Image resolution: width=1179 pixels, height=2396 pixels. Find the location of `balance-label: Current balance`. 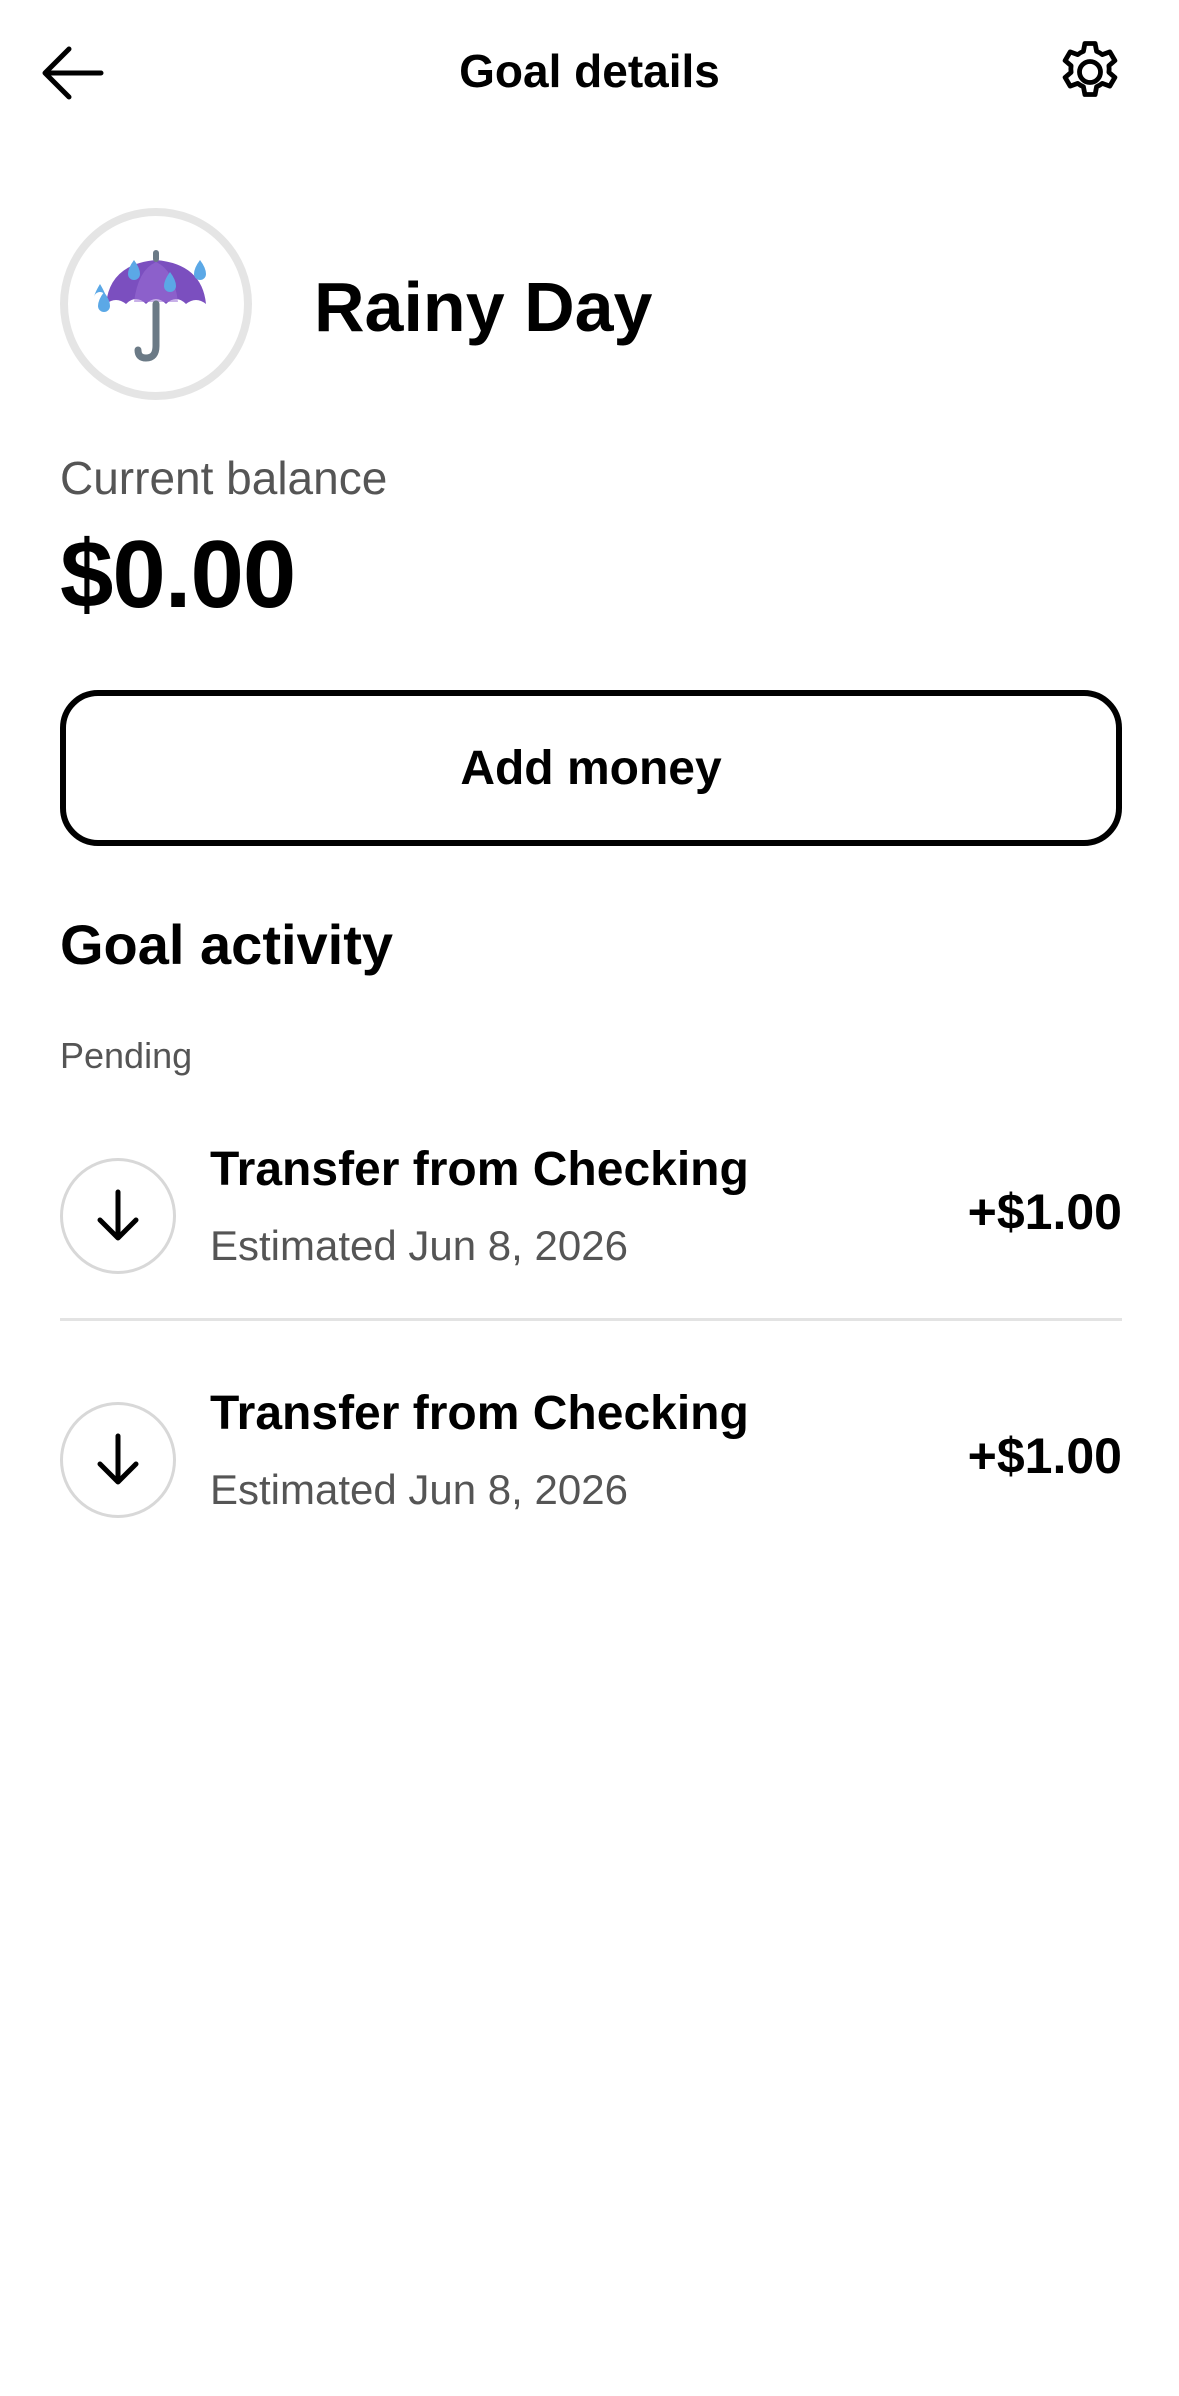

balance-label: Current balance is located at coordinates (224, 478).